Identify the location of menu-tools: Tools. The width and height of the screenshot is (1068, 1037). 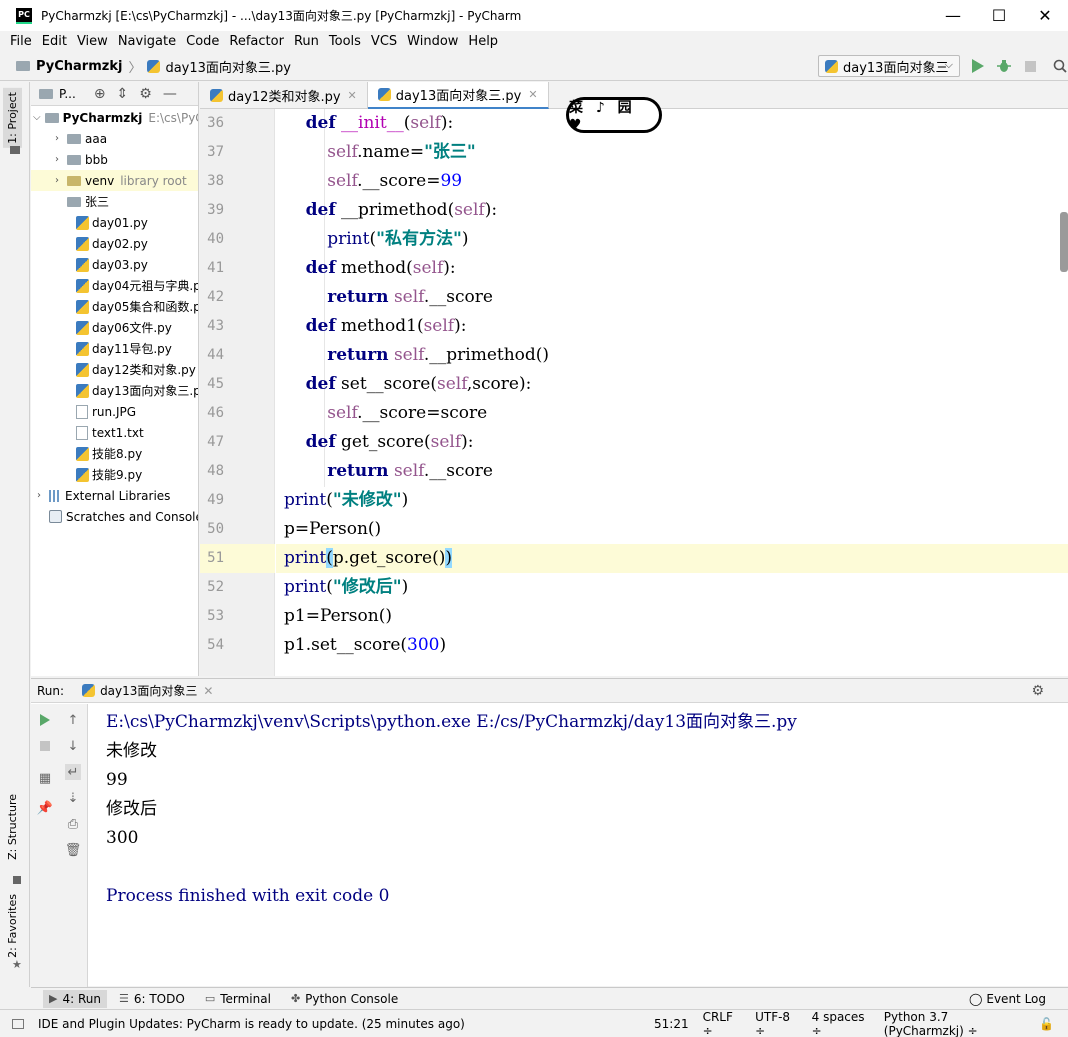
(345, 41).